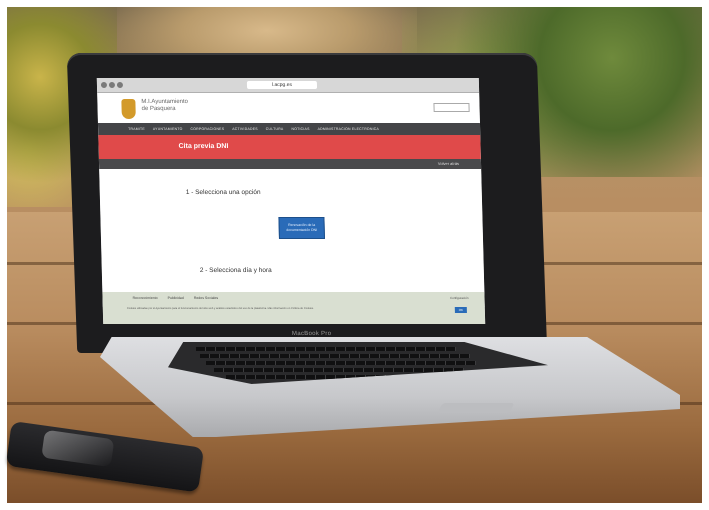 This screenshot has width=709, height=510. Describe the element at coordinates (207, 129) in the screenshot. I see `nav-item-corporaciones: CORPORACIONES` at that location.